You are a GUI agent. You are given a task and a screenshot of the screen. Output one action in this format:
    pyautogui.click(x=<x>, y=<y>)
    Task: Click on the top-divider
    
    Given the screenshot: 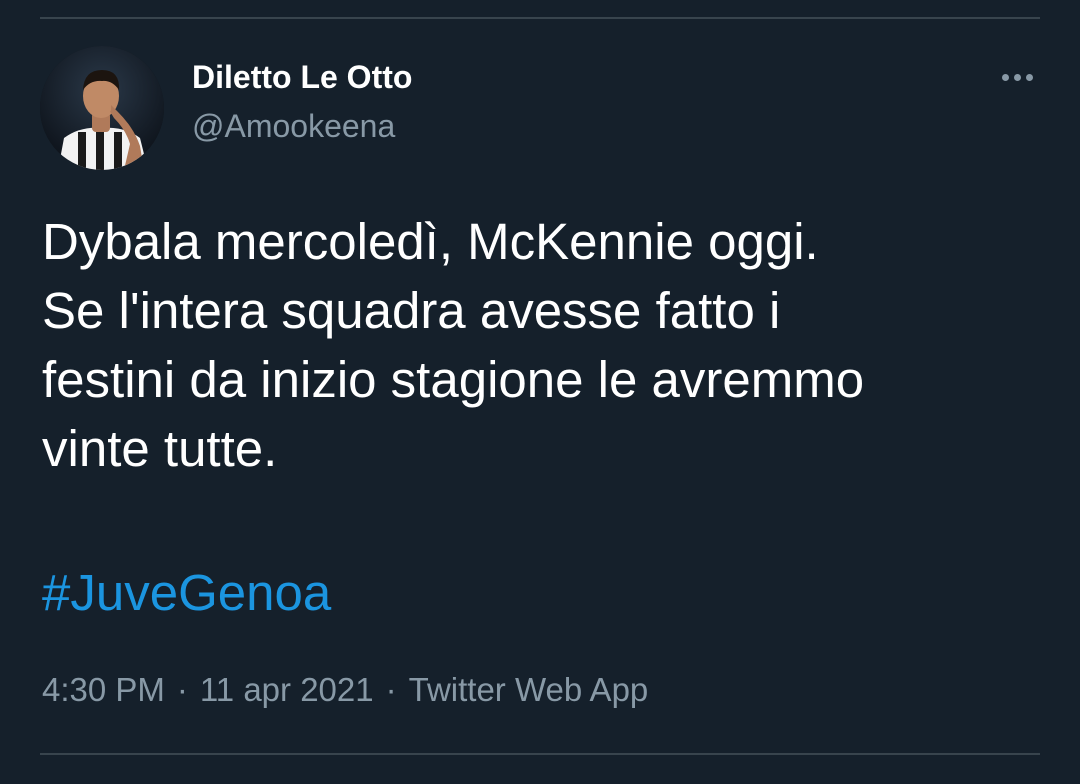 What is the action you would take?
    pyautogui.click(x=540, y=18)
    